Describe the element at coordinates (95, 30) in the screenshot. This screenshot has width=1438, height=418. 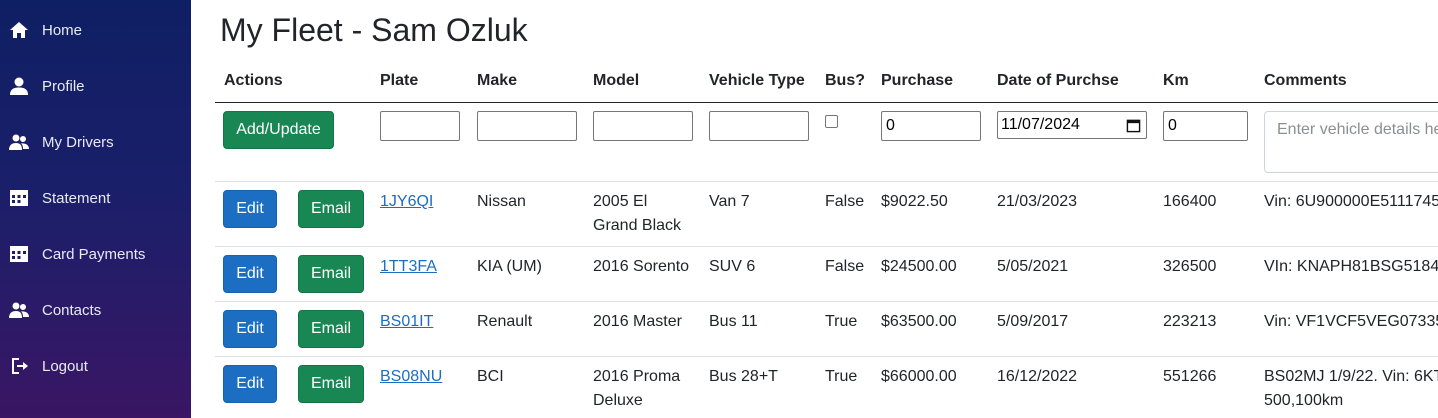
I see `sidebar-item-home: Home` at that location.